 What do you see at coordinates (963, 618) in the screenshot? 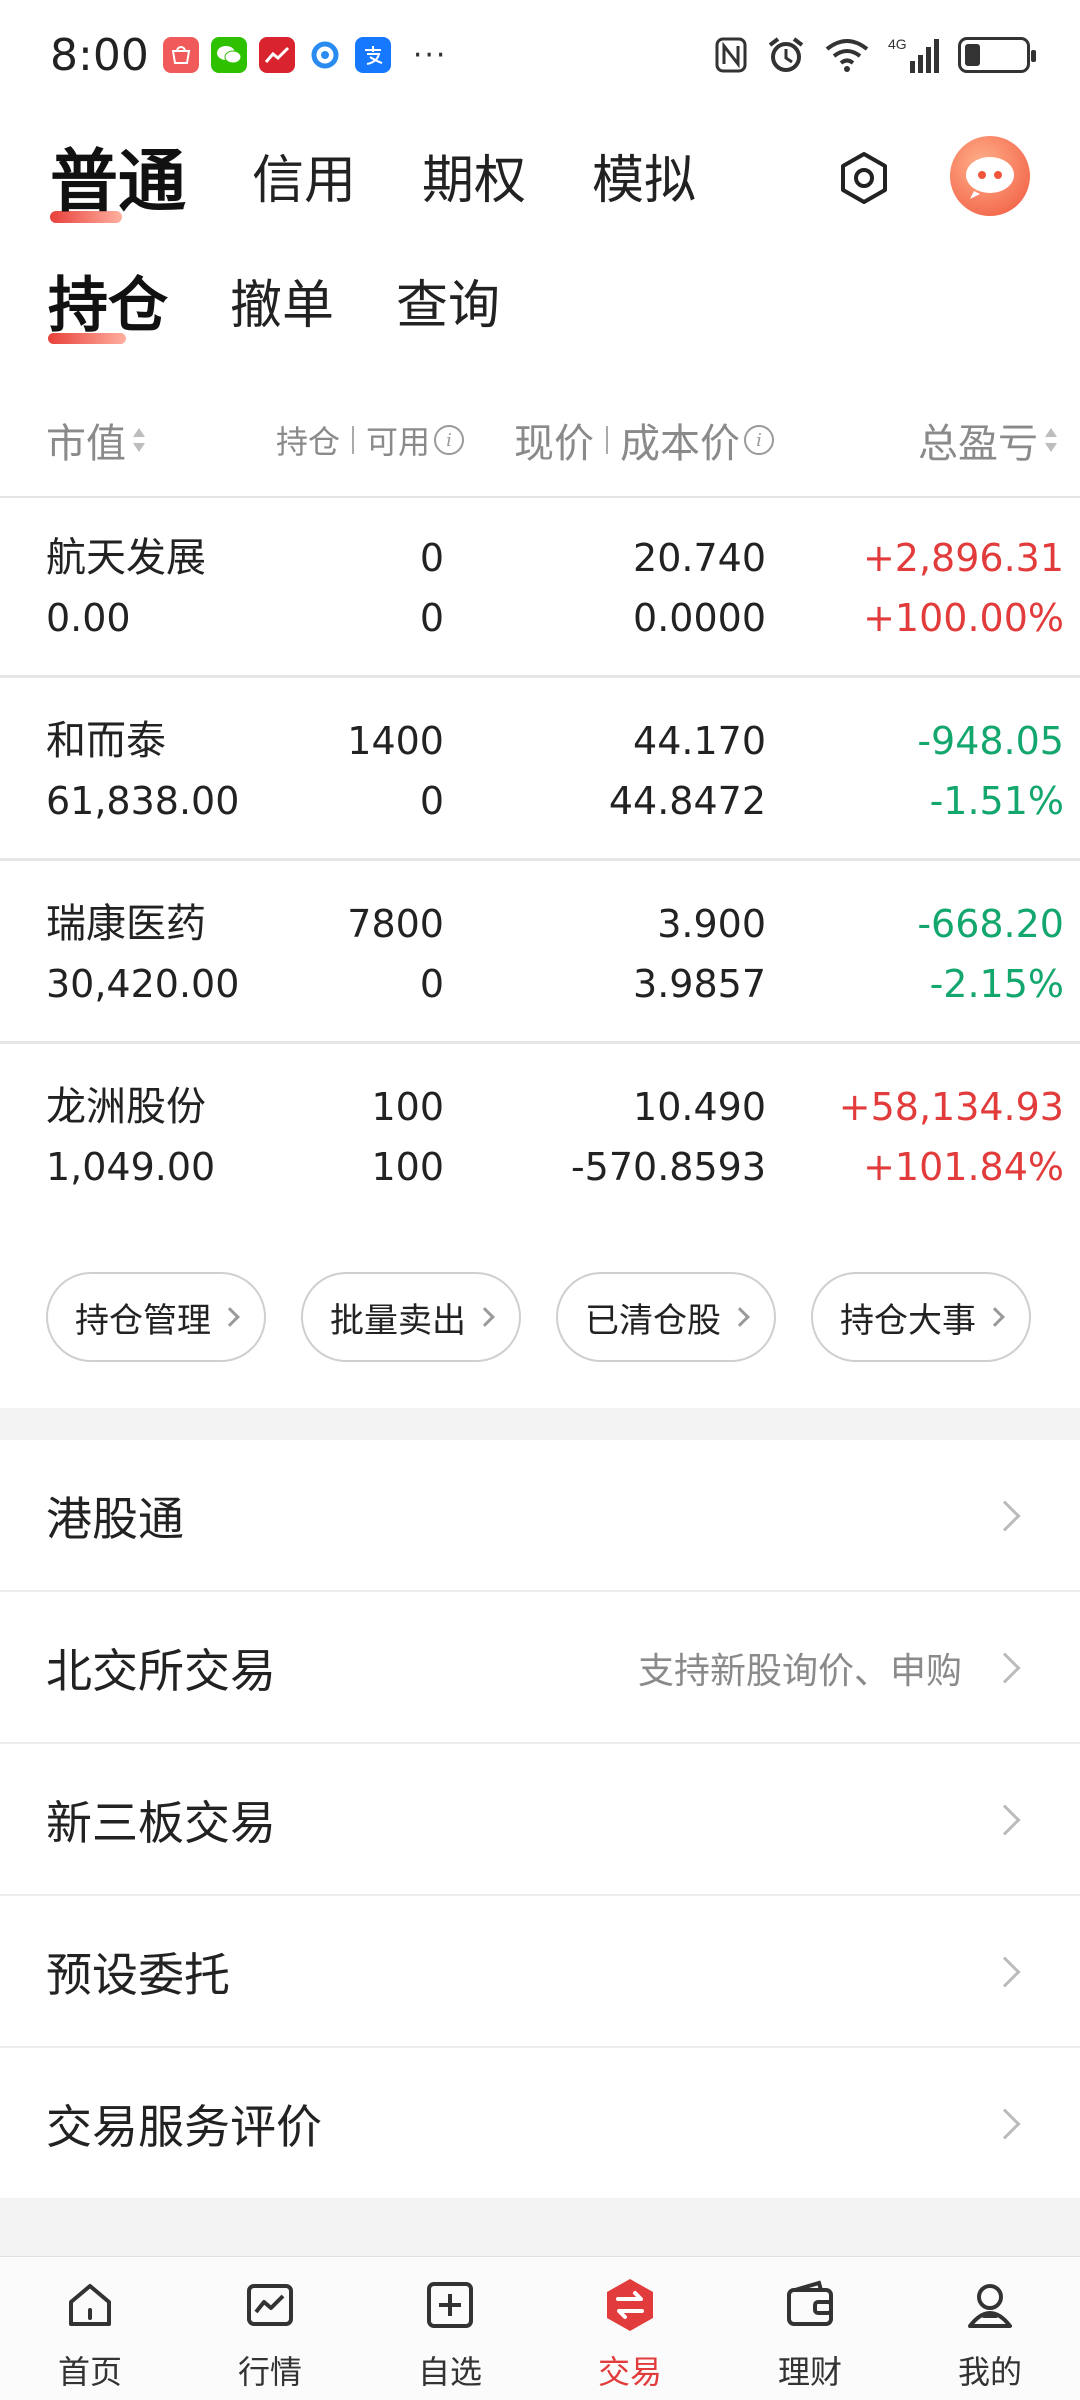
I see `pnl-percent: +100.00%` at bounding box center [963, 618].